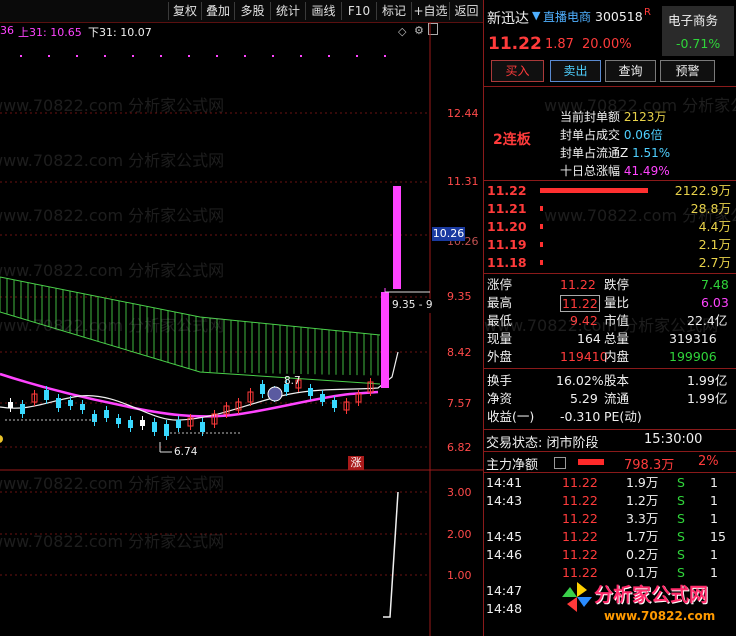 The width and height of the screenshot is (736, 636). I want to click on seal-amount-label: 当前封单额, so click(590, 117).